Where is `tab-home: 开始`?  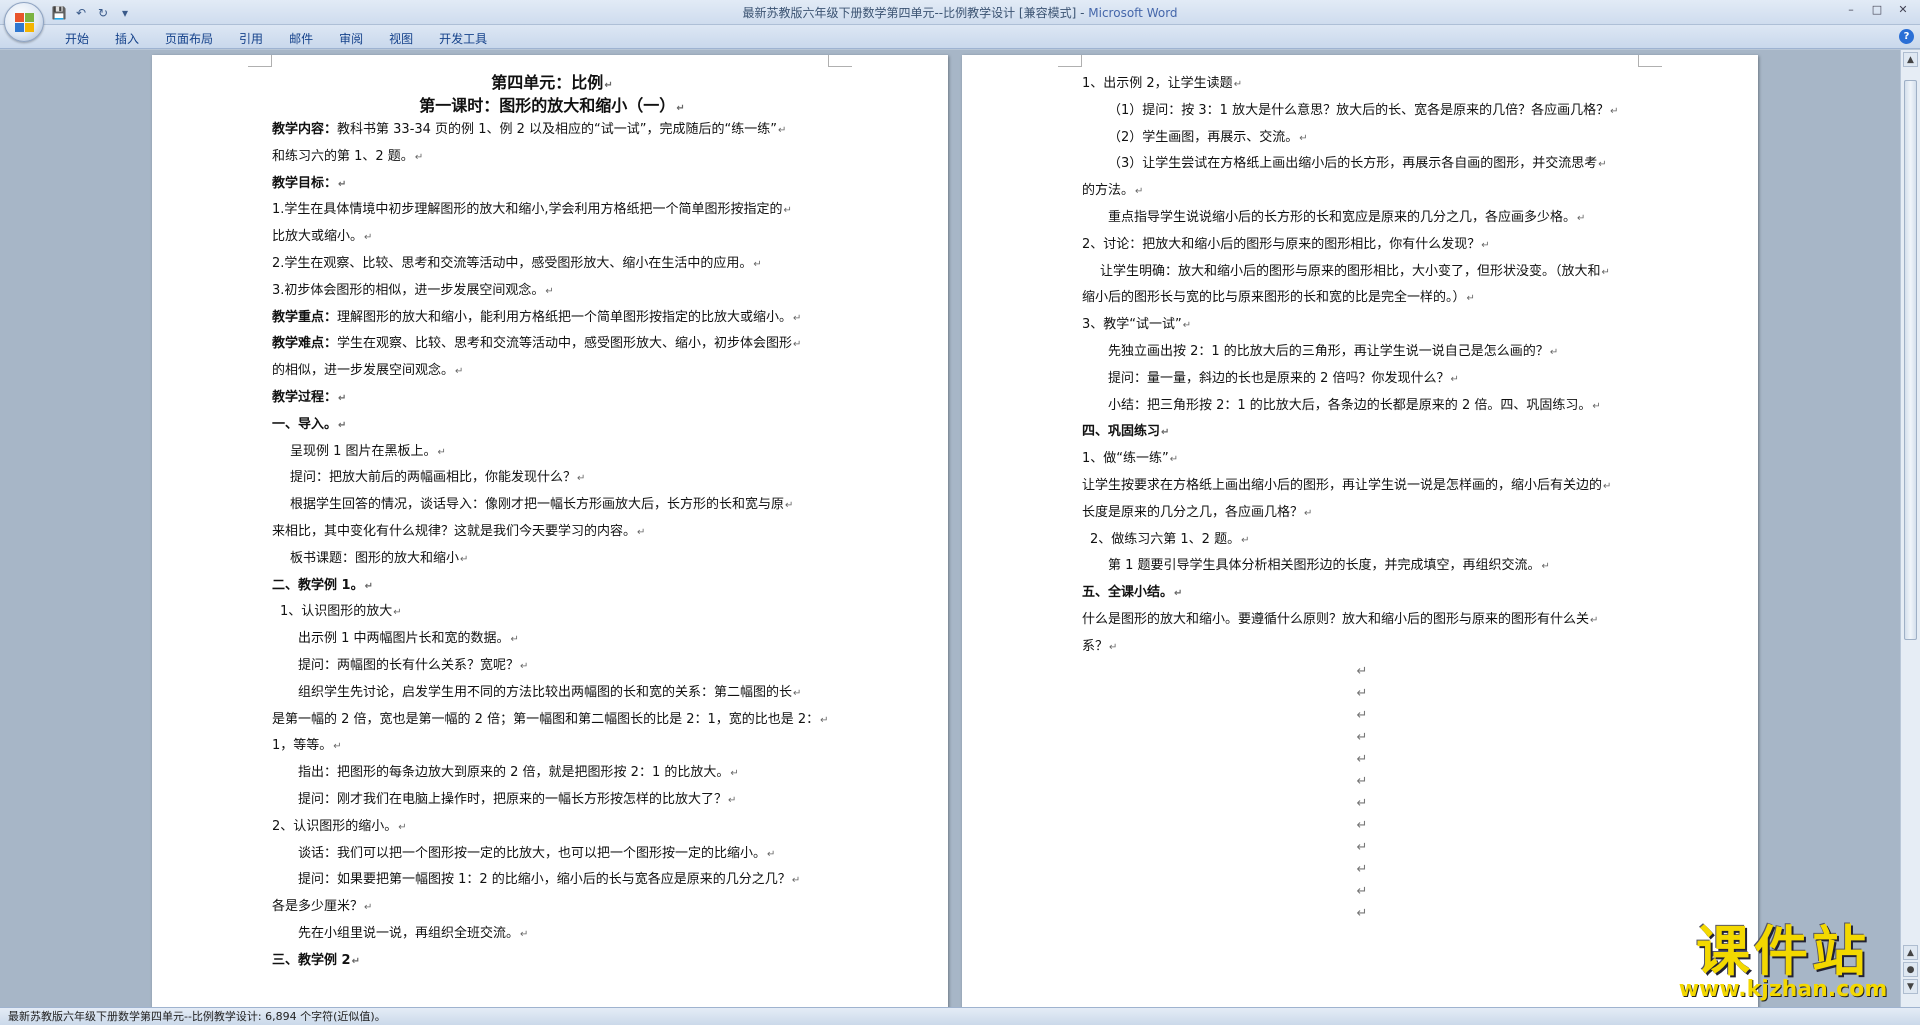 tab-home: 开始 is located at coordinates (77, 37).